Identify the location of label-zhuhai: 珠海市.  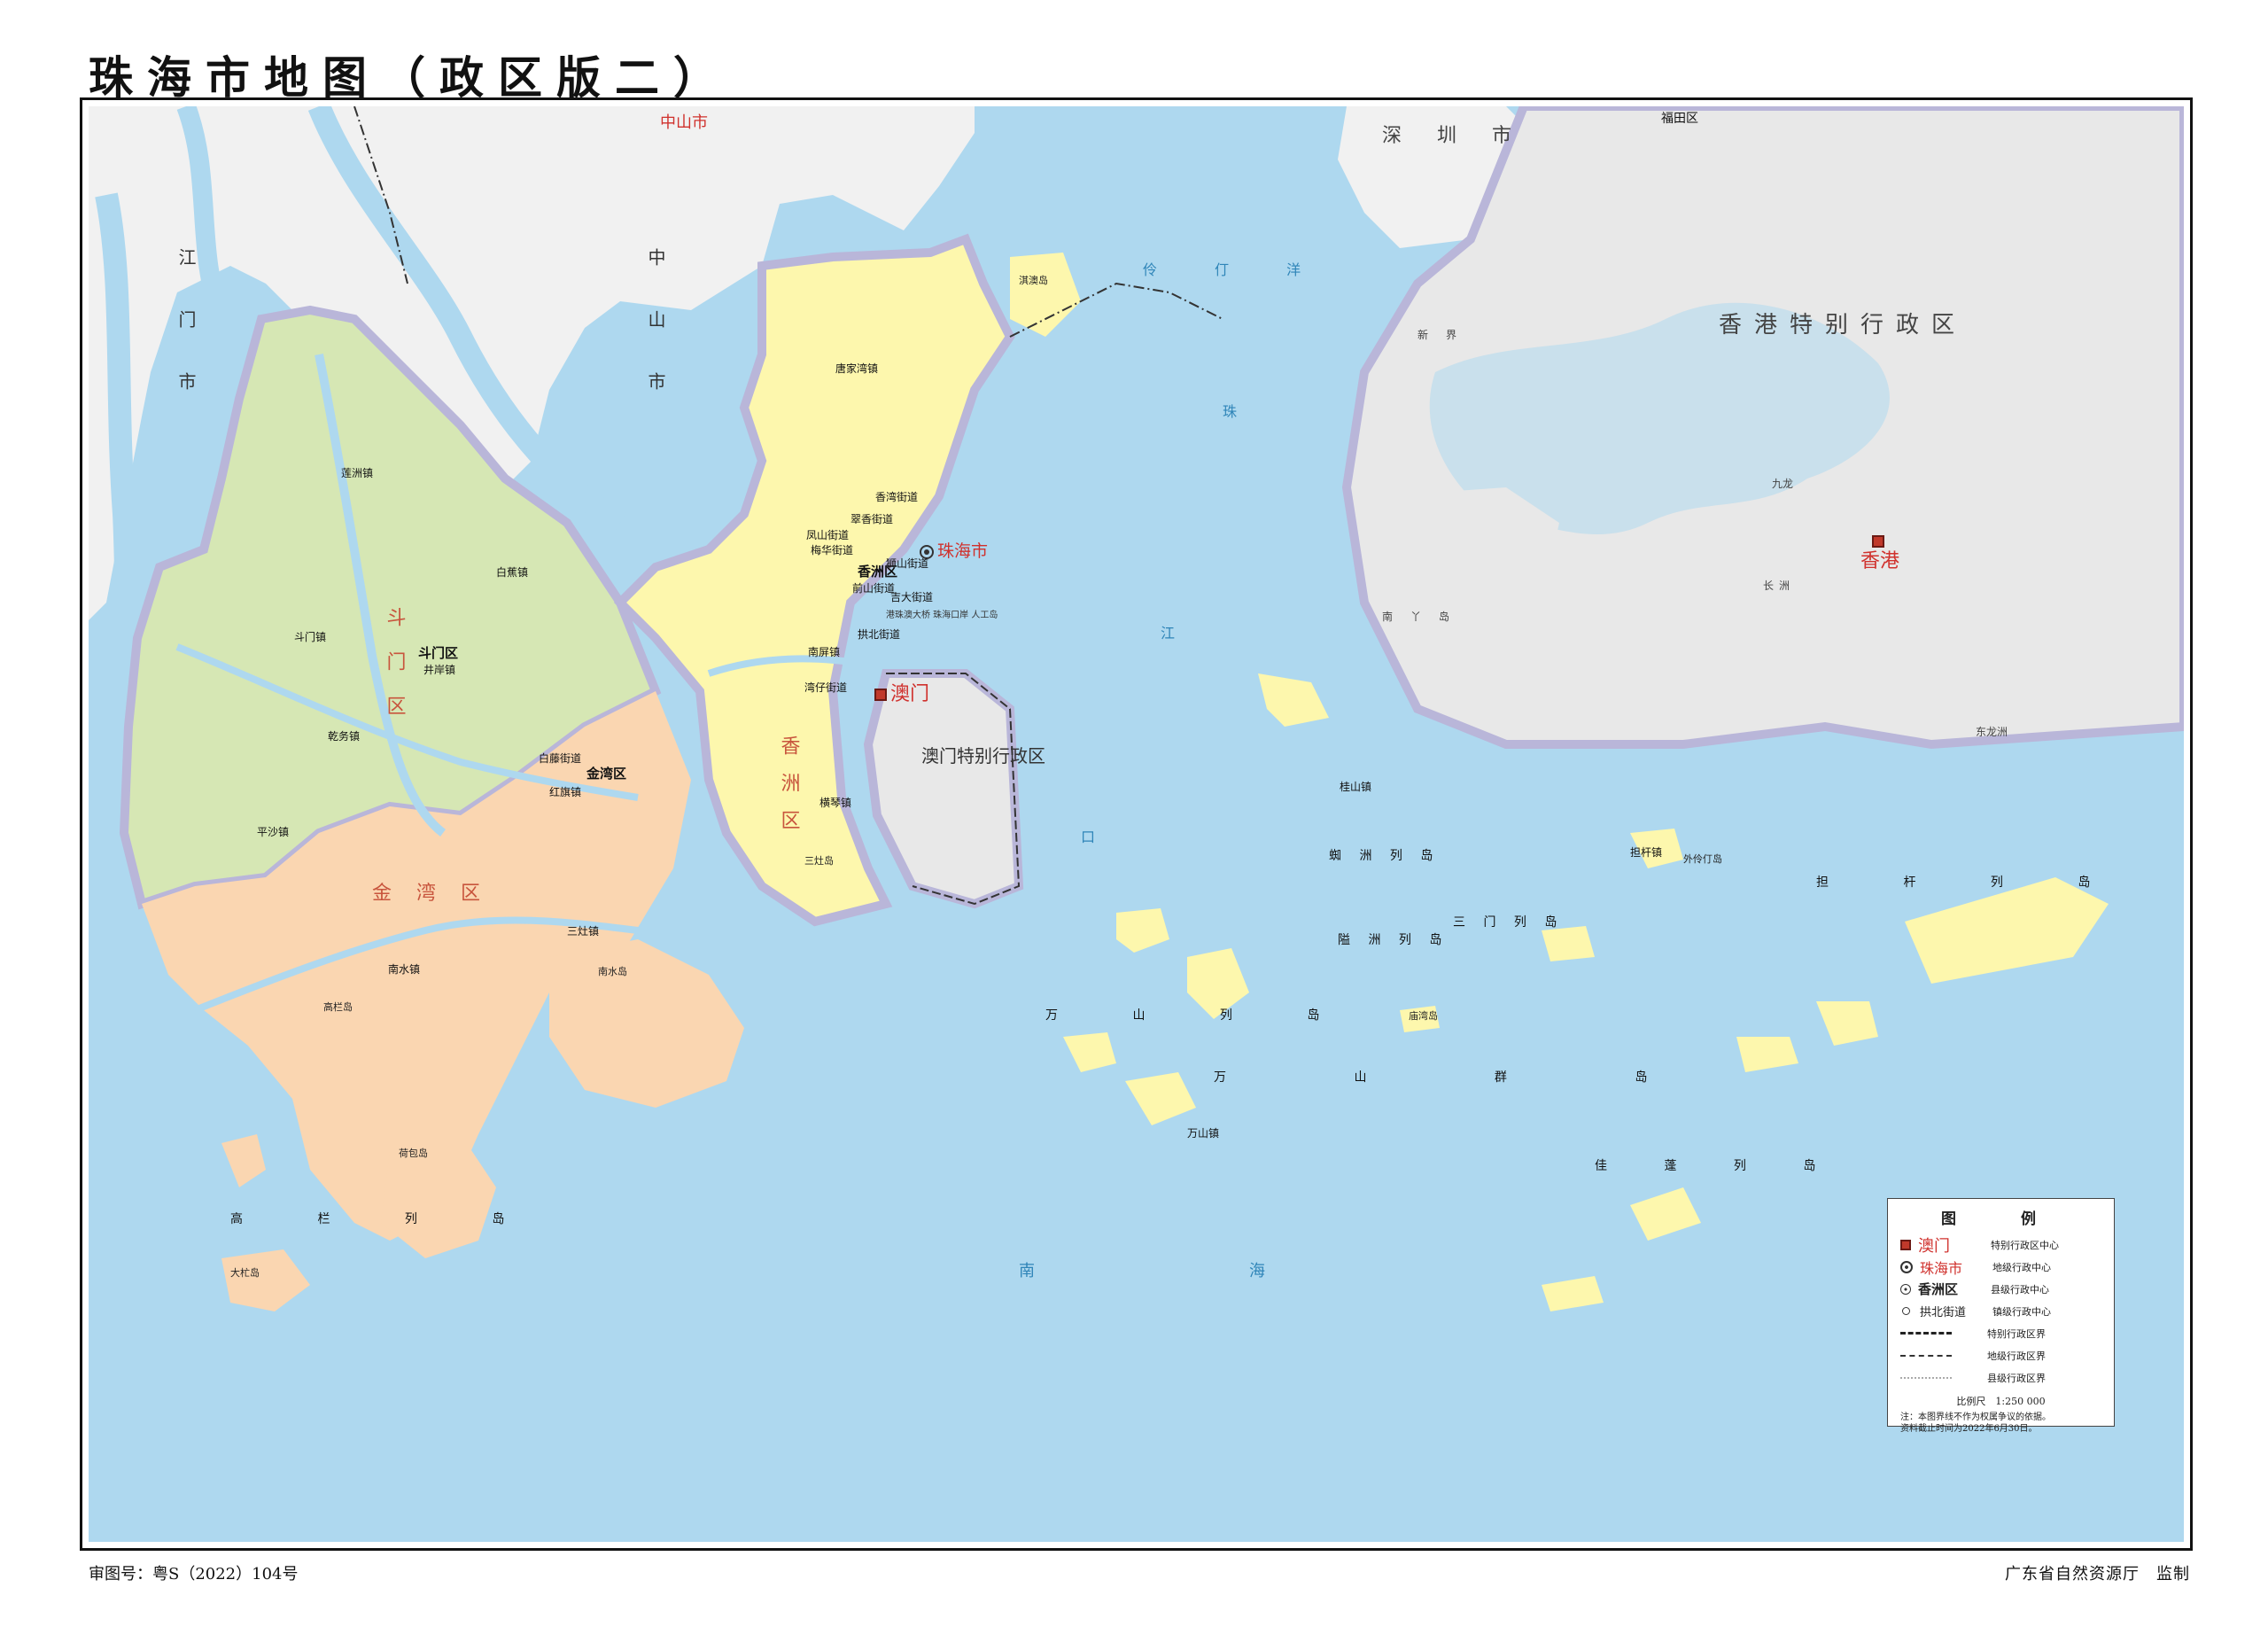
(962, 551).